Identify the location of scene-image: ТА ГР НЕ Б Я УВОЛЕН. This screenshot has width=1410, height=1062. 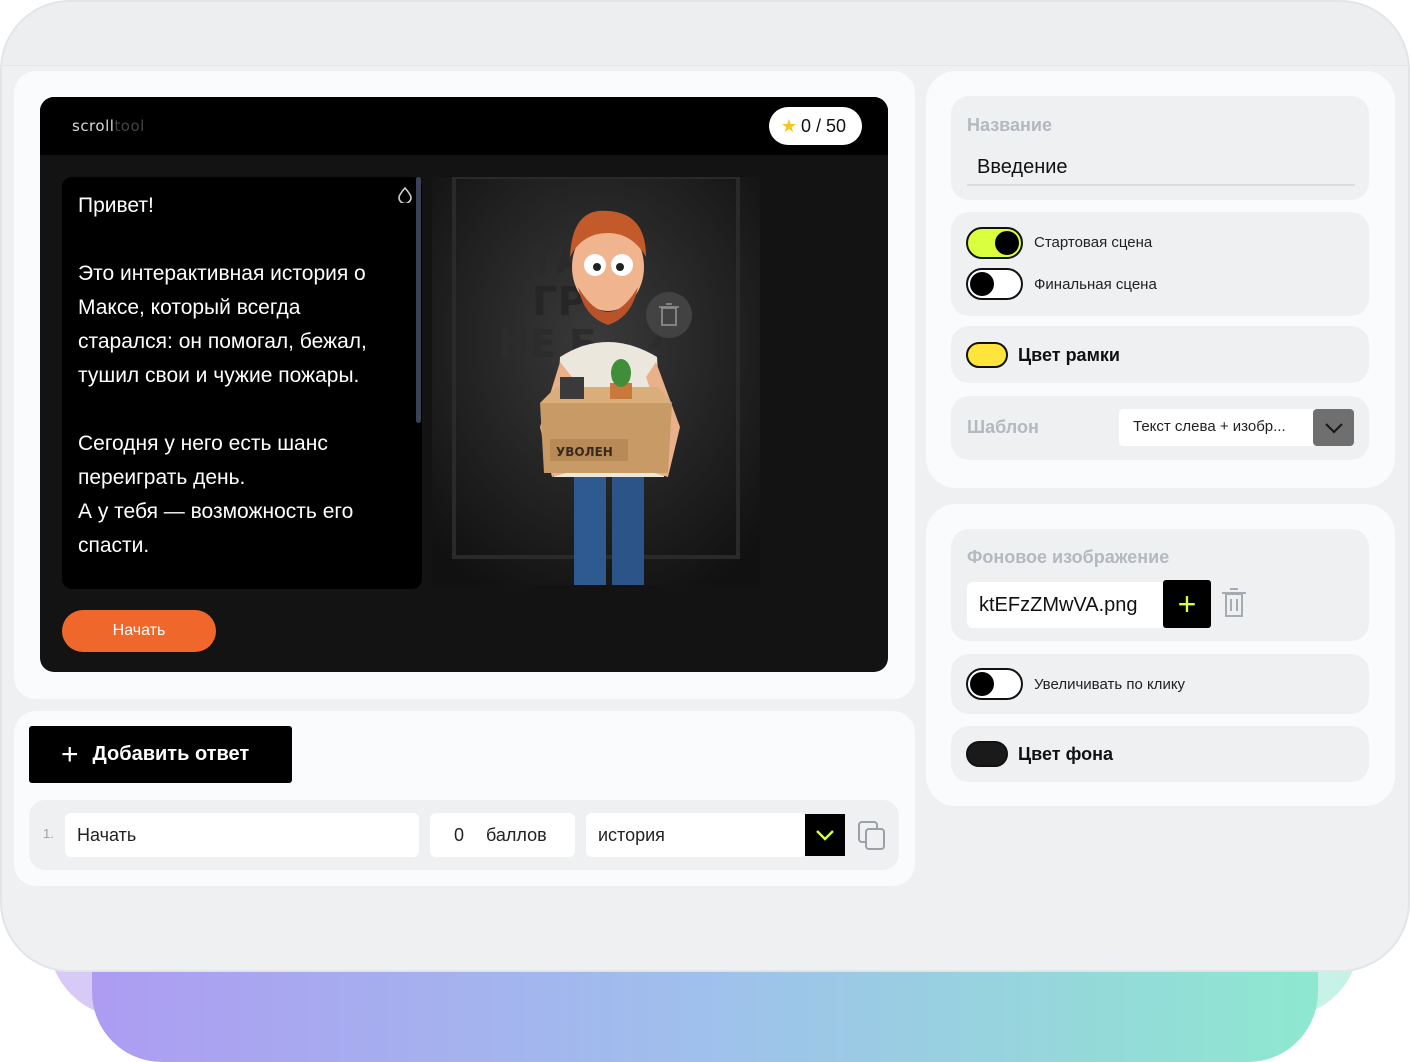
(596, 381).